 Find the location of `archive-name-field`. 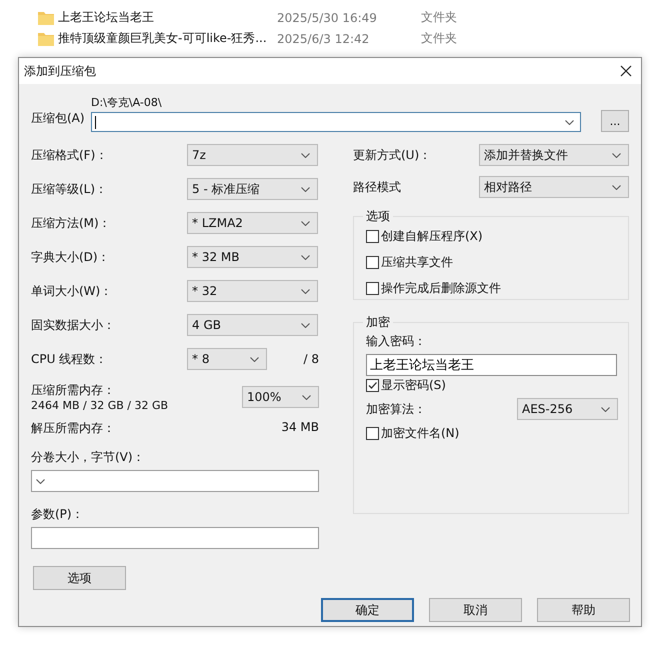

archive-name-field is located at coordinates (336, 122).